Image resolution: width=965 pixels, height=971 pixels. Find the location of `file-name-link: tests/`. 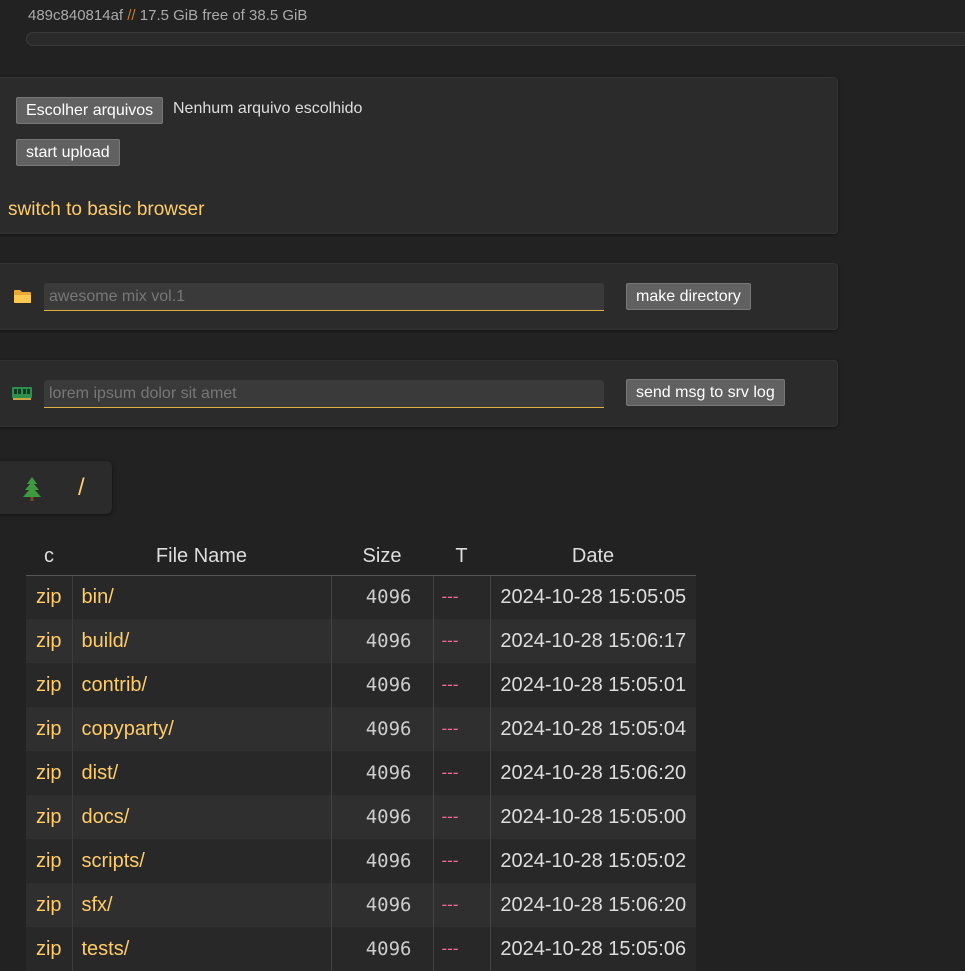

file-name-link: tests/ is located at coordinates (106, 949).